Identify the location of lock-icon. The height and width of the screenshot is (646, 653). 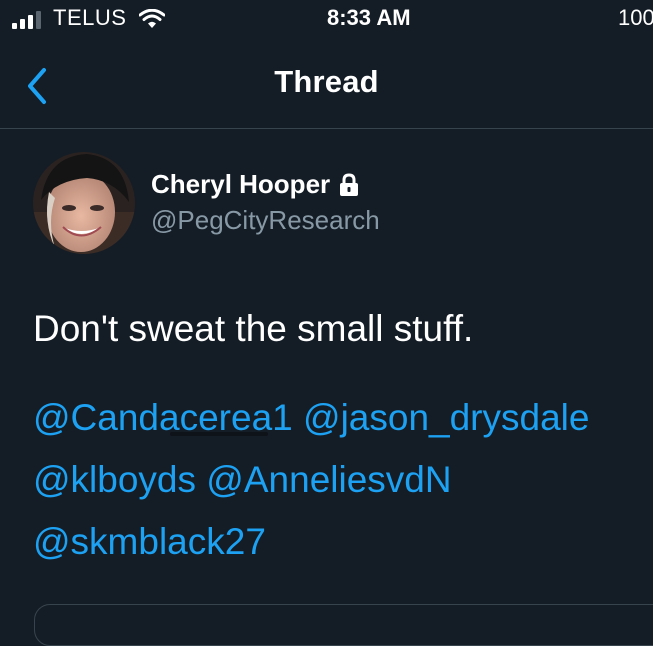
(349, 184).